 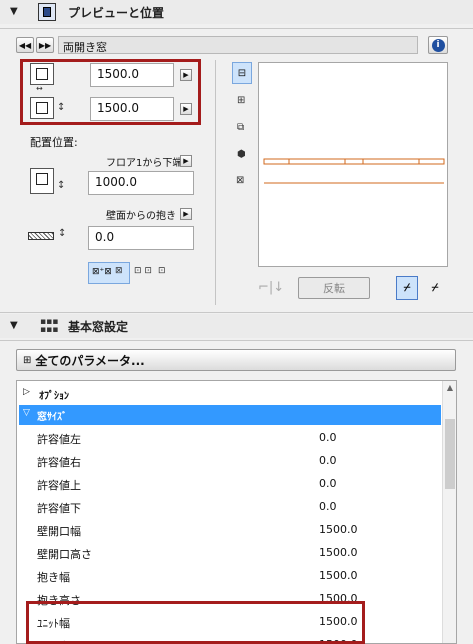 I want to click on parameters-icon: ⊞, so click(x=27, y=360).